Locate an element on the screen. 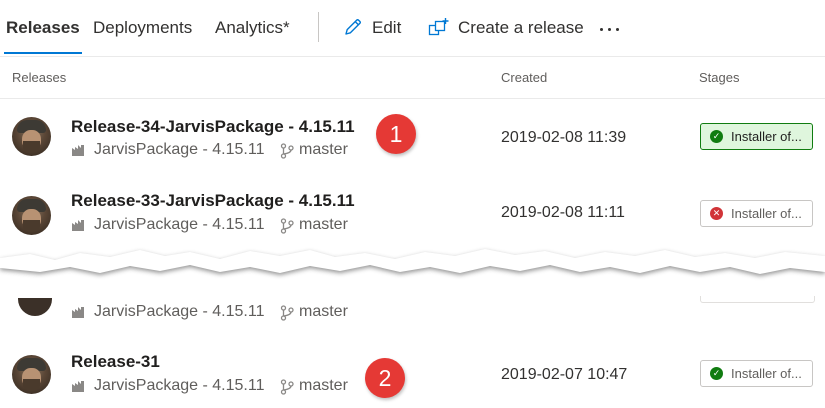 This screenshot has height=408, width=825. pencil-icon is located at coordinates (353, 27).